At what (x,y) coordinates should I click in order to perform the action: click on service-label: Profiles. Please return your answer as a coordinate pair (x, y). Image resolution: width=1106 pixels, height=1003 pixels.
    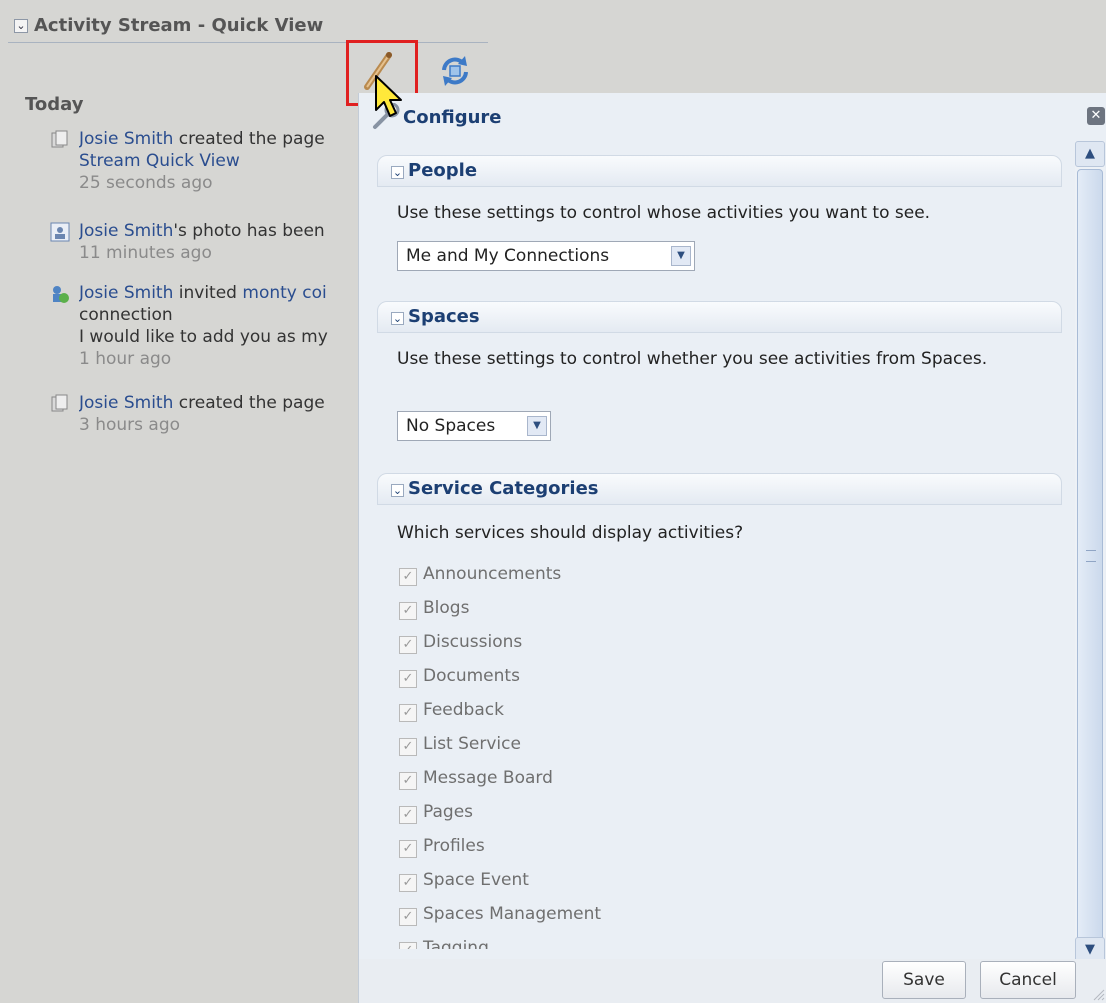
    Looking at the image, I should click on (454, 846).